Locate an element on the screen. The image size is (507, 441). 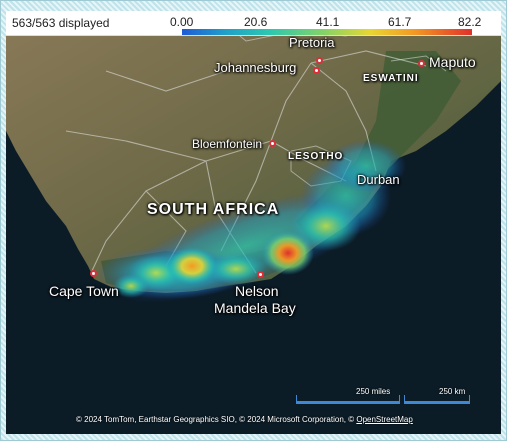
legend-tick-4: 61.7 is located at coordinates (400, 22).